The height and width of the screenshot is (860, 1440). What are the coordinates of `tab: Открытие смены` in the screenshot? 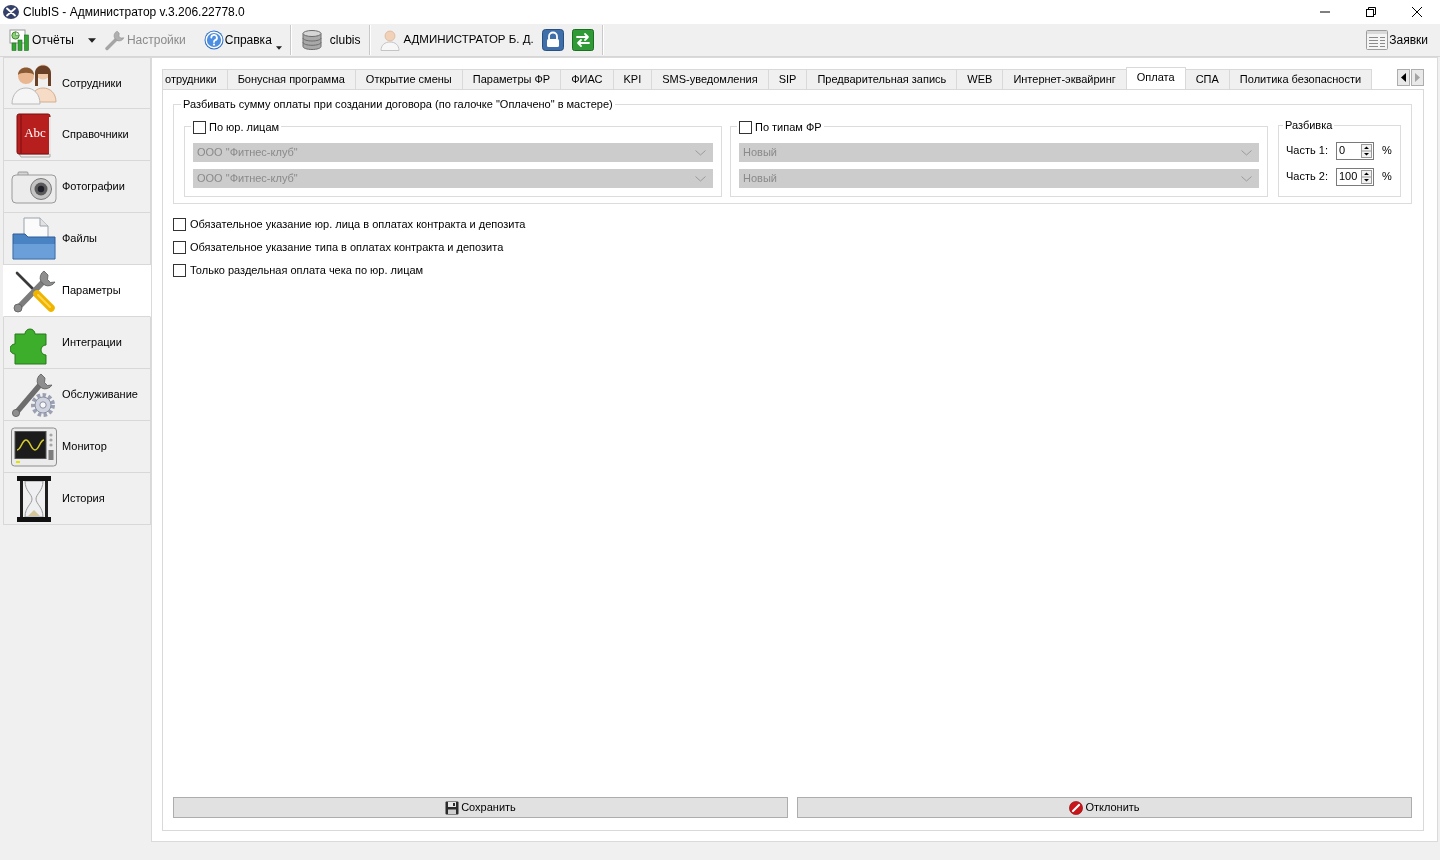 It's located at (408, 79).